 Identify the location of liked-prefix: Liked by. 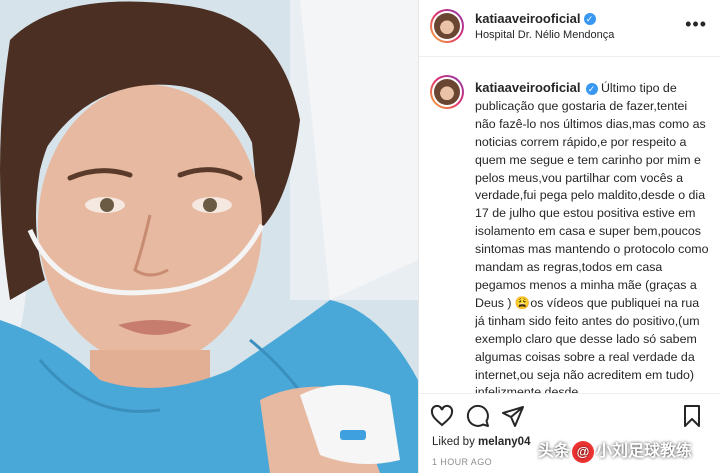
(453, 442).